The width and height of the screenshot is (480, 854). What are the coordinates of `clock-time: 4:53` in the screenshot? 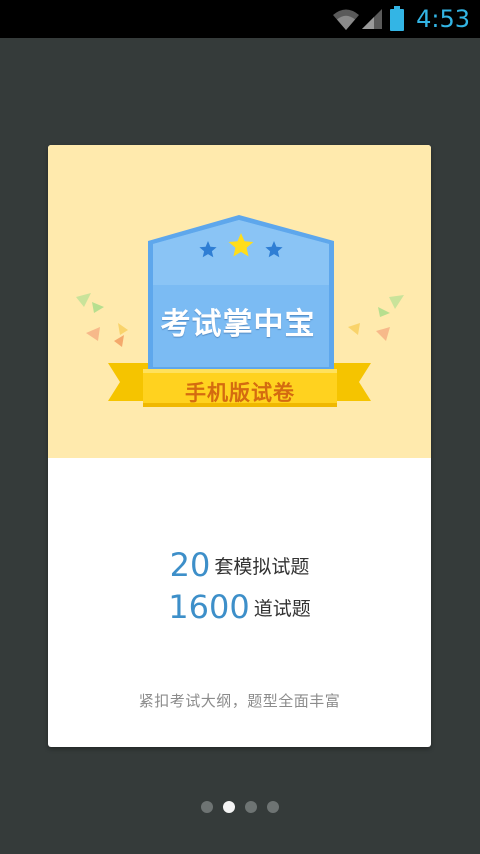 It's located at (443, 19).